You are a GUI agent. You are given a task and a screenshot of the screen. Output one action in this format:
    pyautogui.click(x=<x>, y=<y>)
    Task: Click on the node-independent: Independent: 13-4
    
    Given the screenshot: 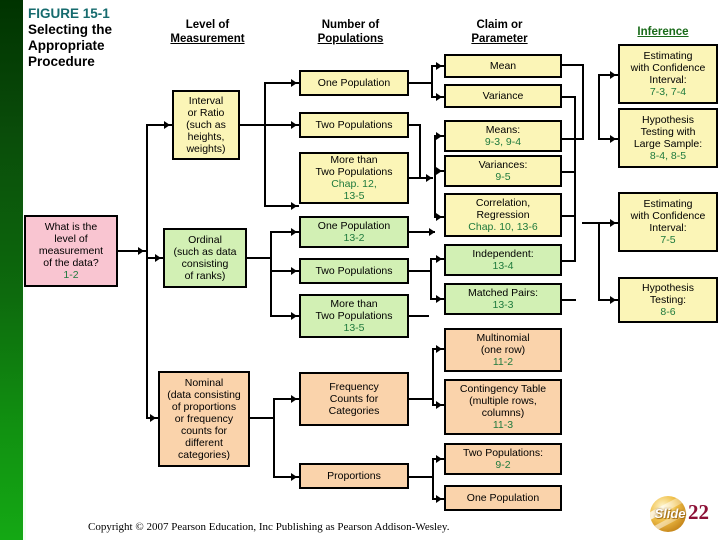 What is the action you would take?
    pyautogui.click(x=503, y=260)
    